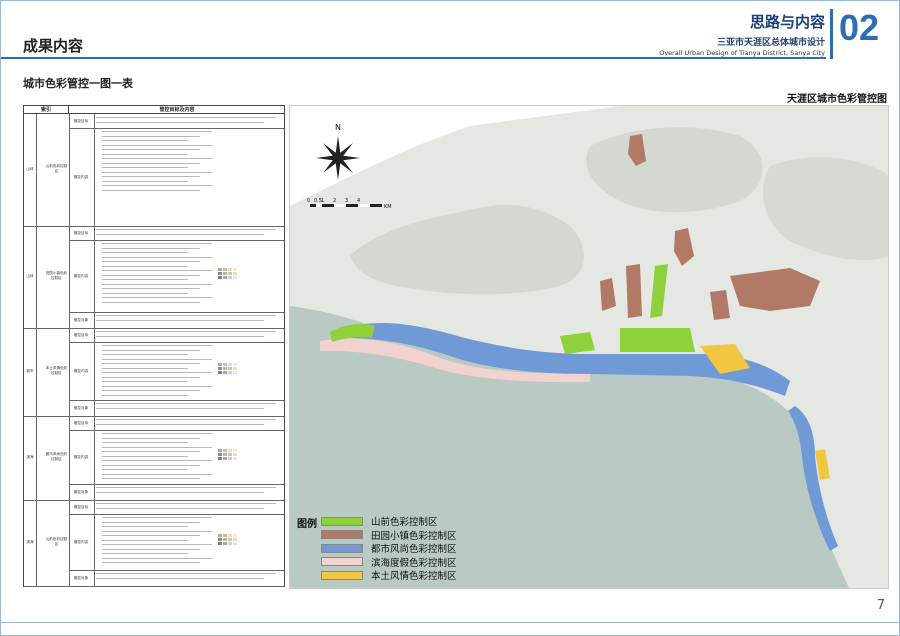  Describe the element at coordinates (358, 201) in the screenshot. I see `scale-tick: 4` at that location.